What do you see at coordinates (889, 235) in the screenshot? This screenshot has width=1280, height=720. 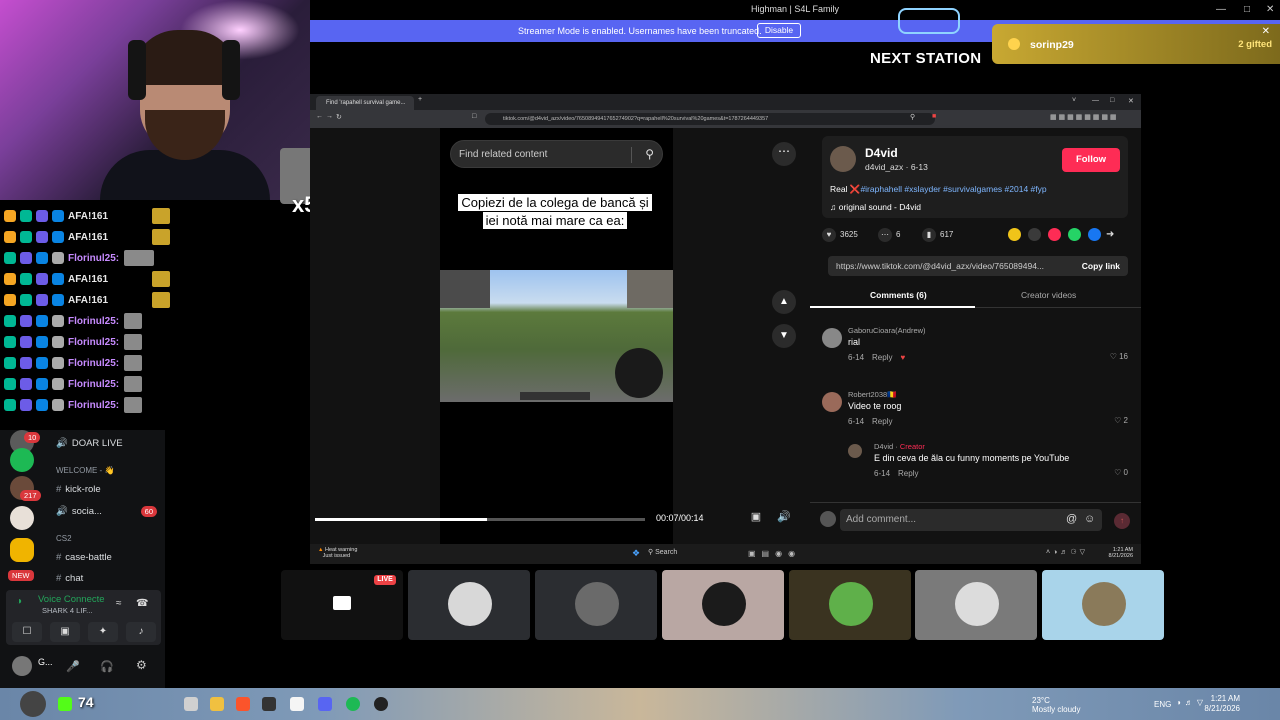 I see `comment-button: ⋯ 6` at bounding box center [889, 235].